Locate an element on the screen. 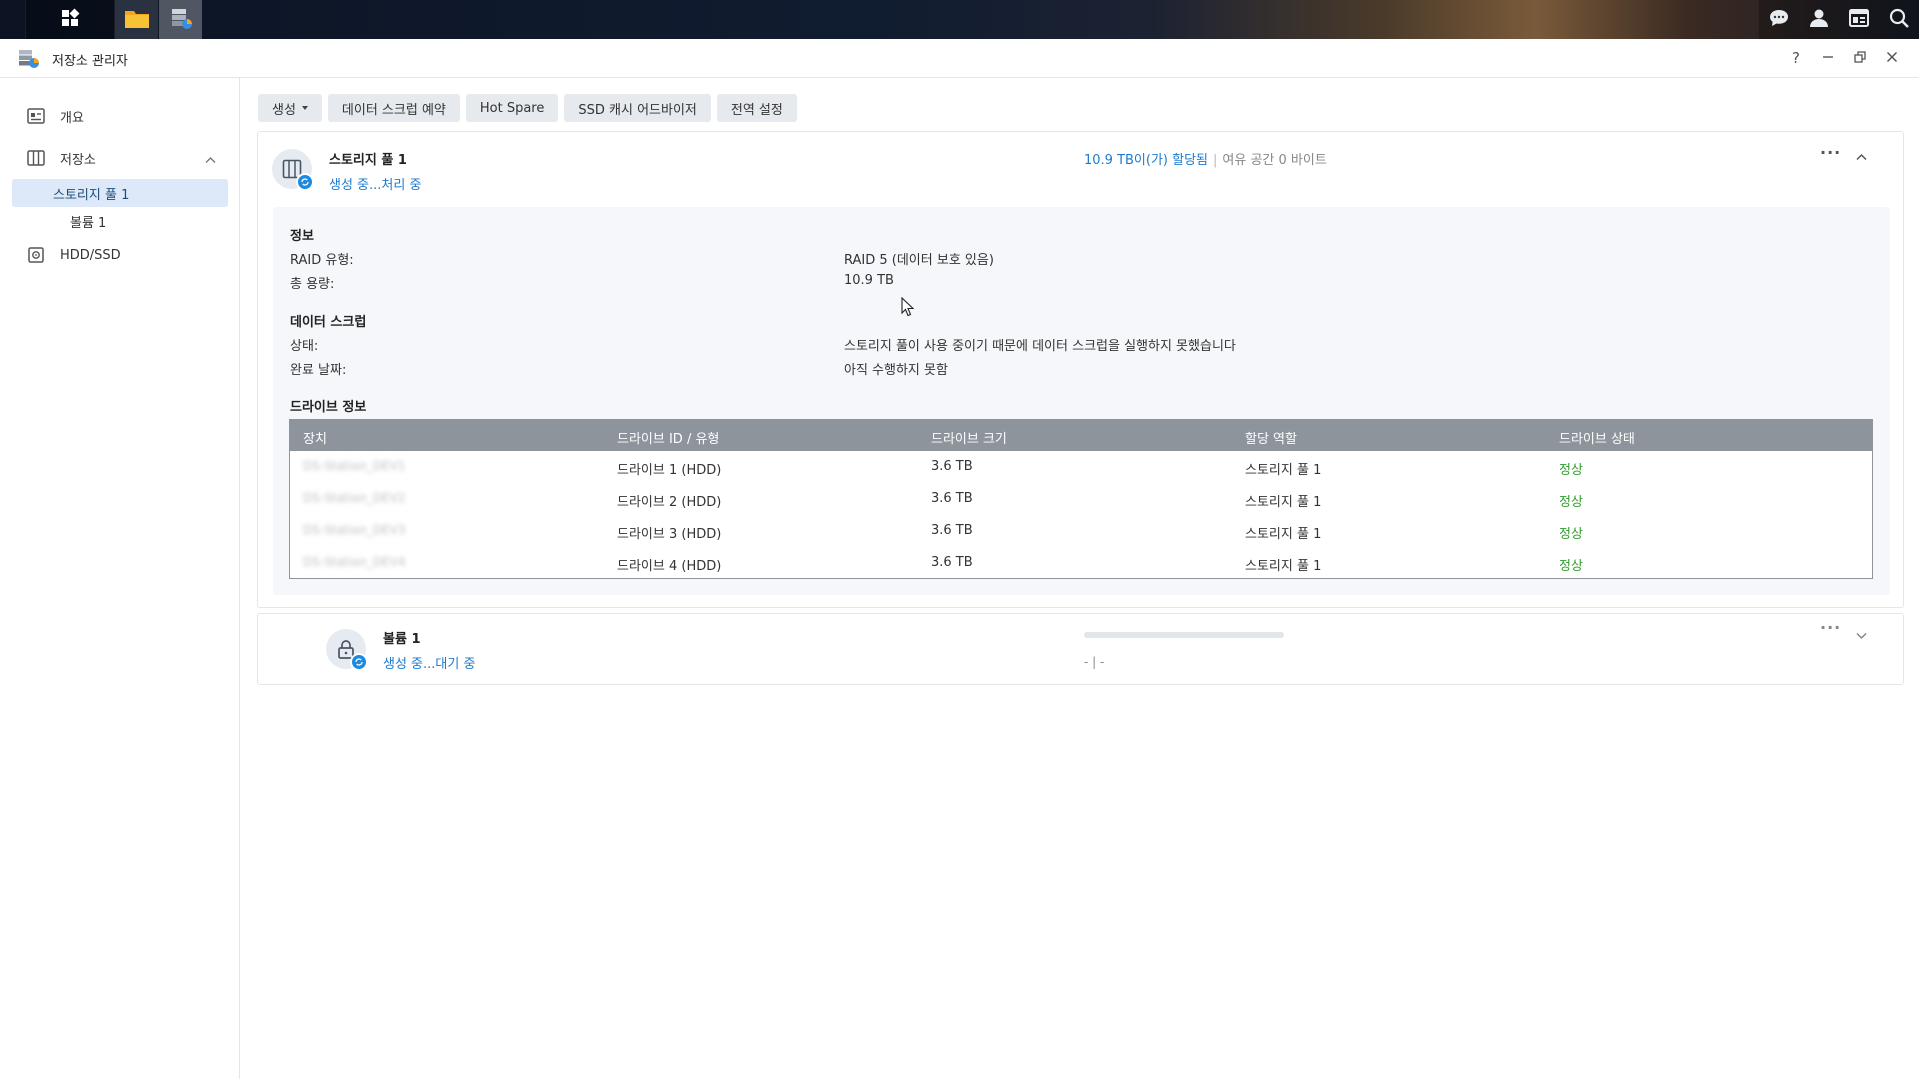 The width and height of the screenshot is (1919, 1079). drive-info-heading: 드라이브 정보 is located at coordinates (328, 407).